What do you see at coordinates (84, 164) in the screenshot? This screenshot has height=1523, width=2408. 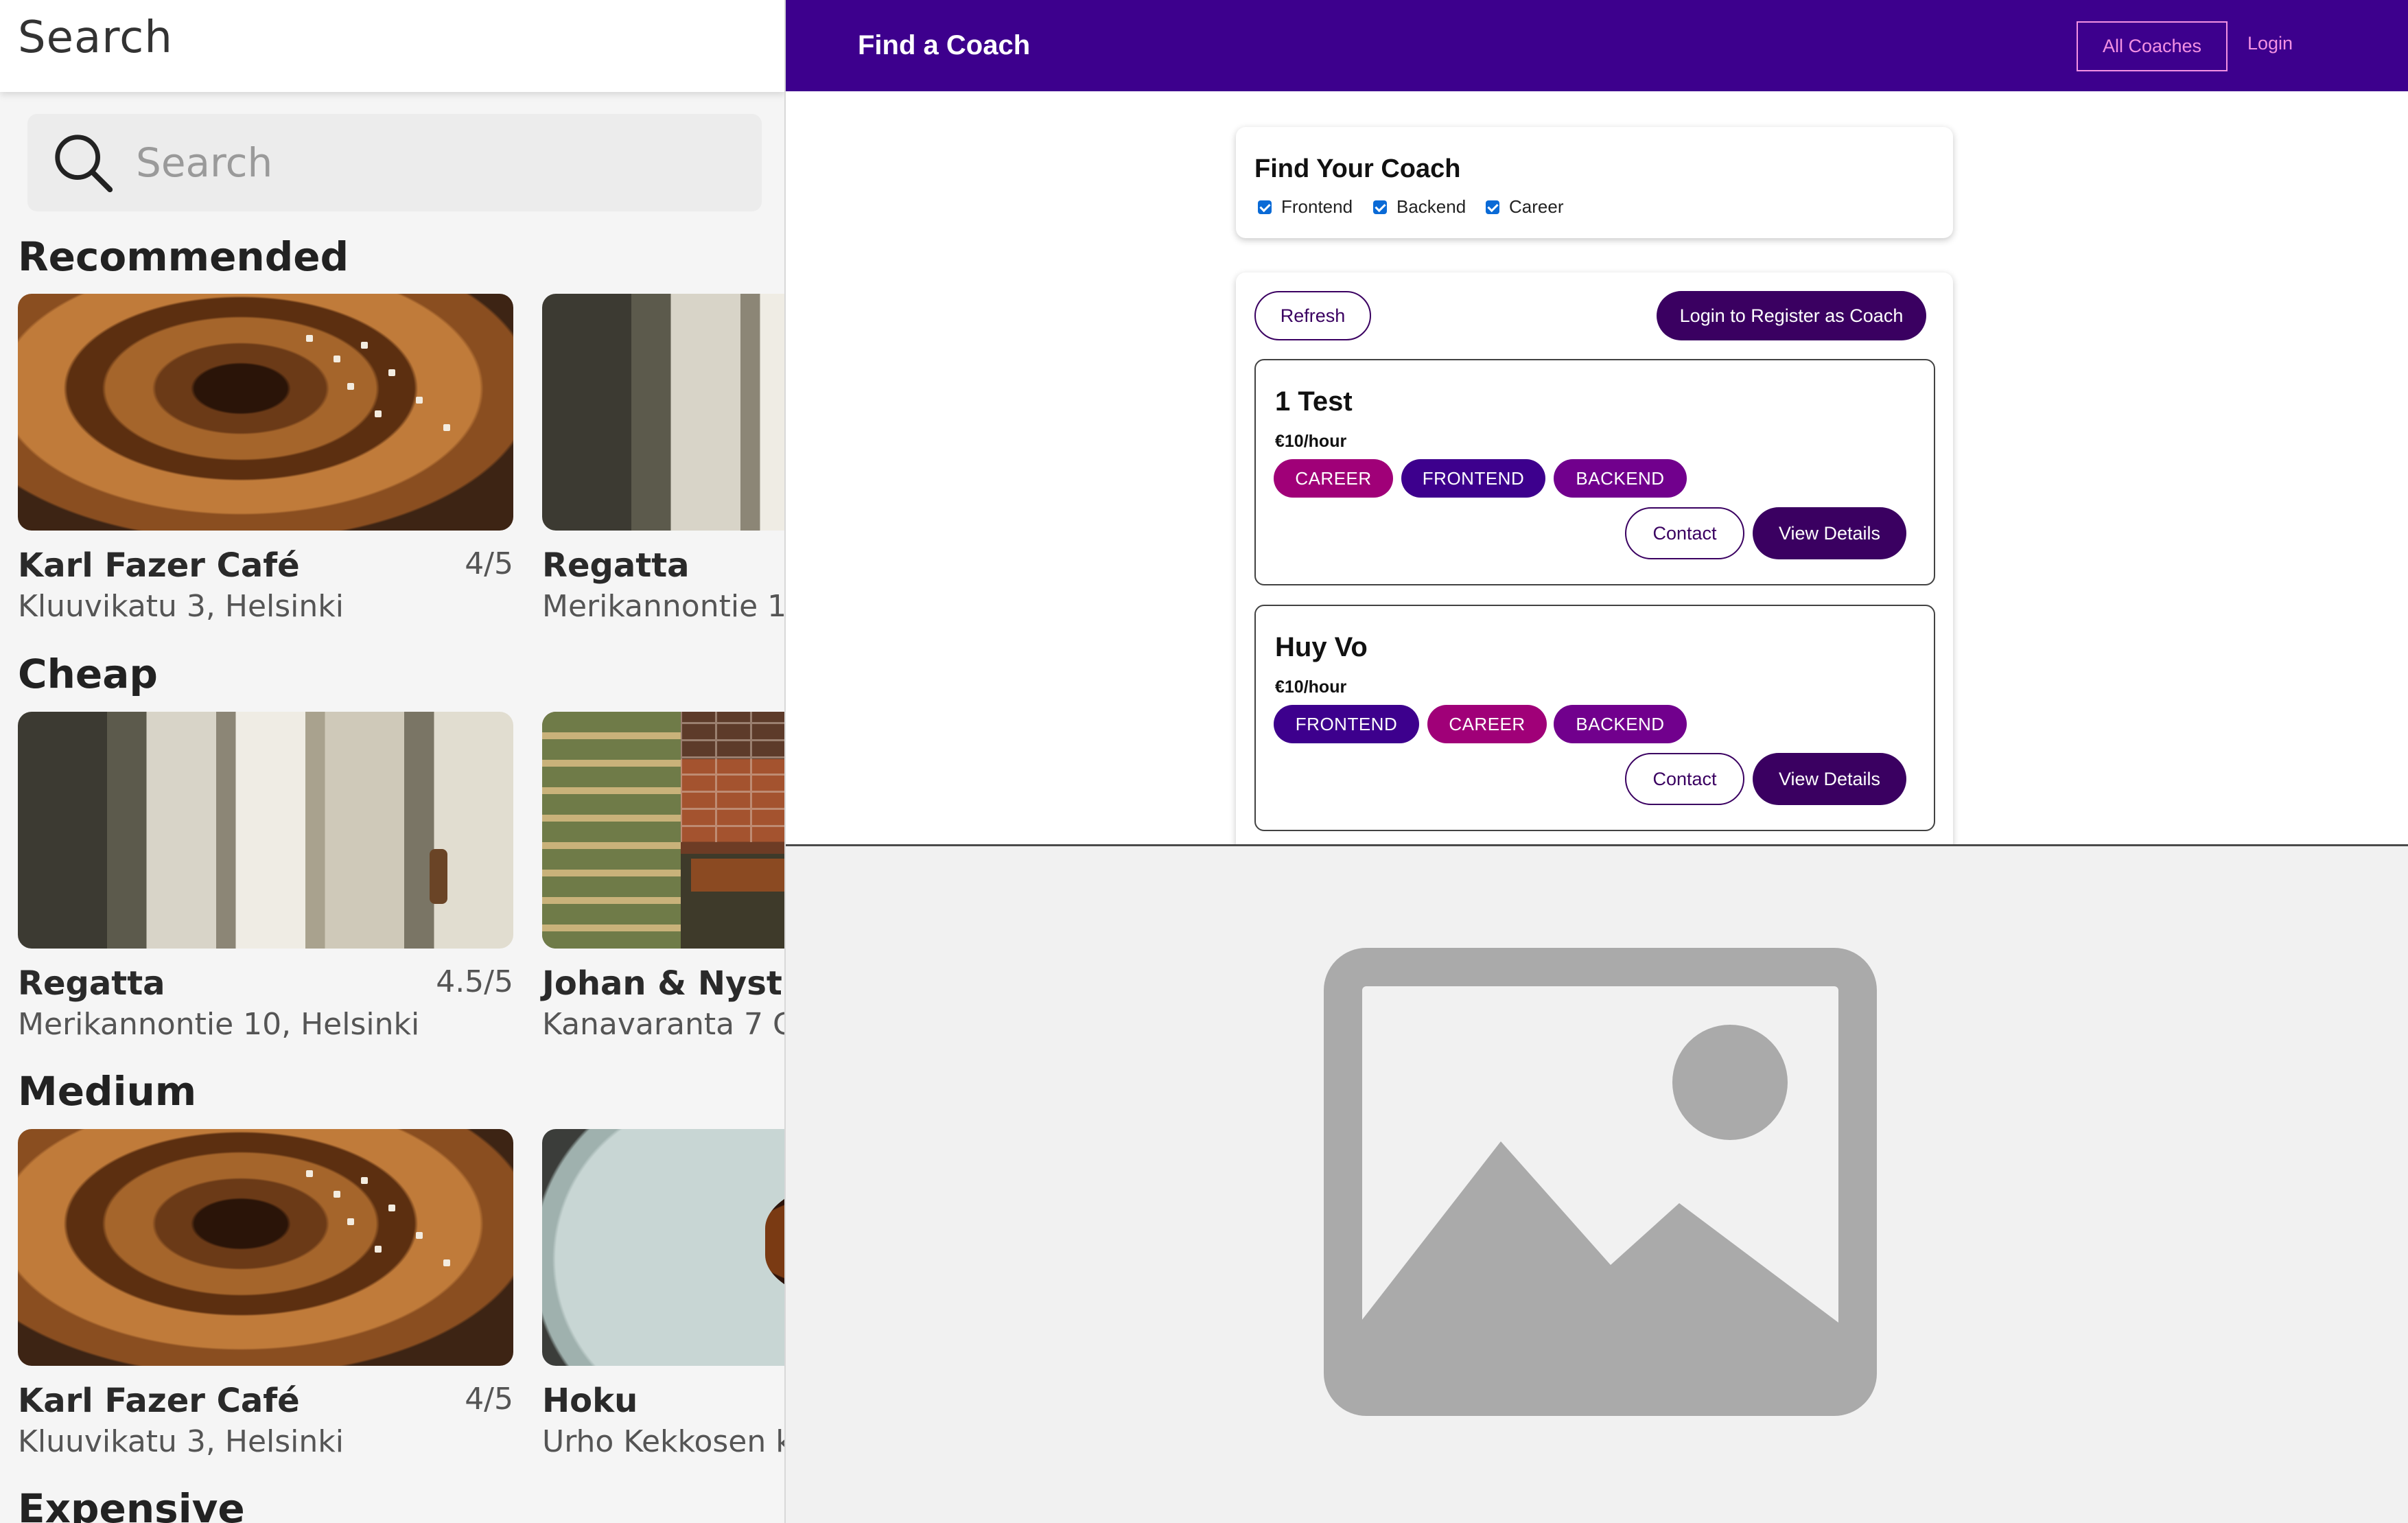 I see `search-icon` at bounding box center [84, 164].